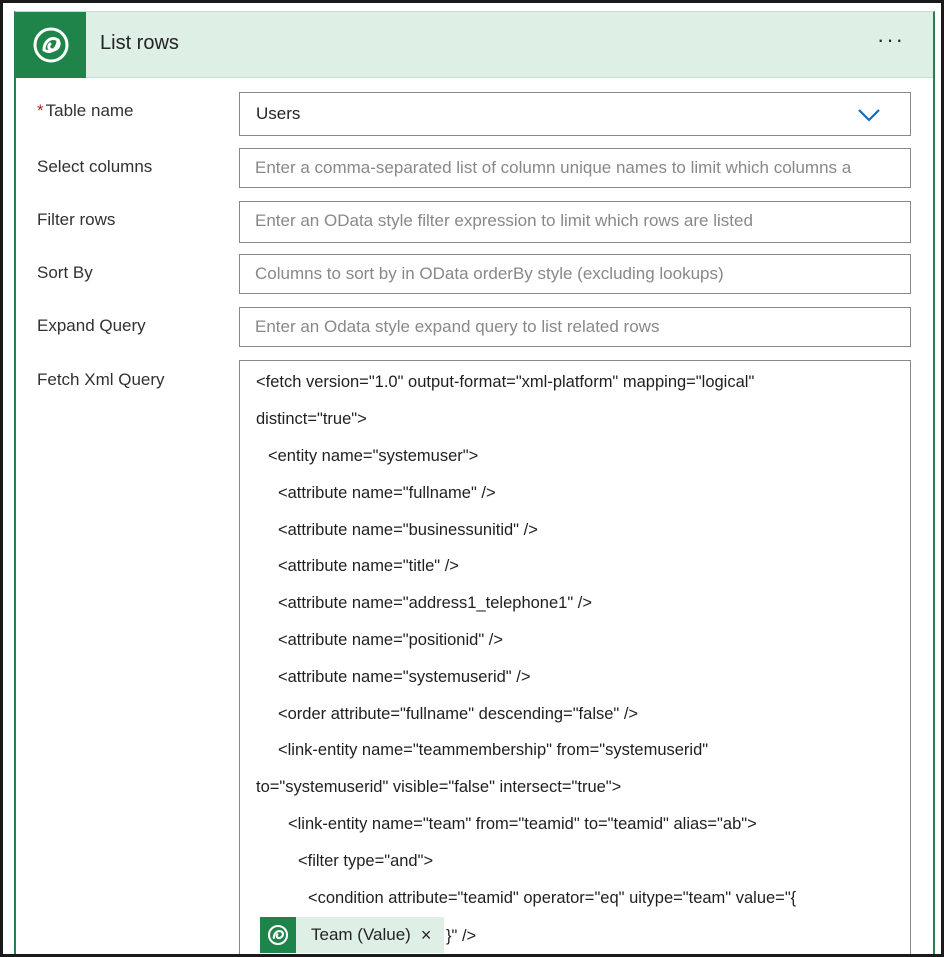 The image size is (944, 957). What do you see at coordinates (373, 456) in the screenshot?
I see `xml-line: <entity name="systemuser">` at bounding box center [373, 456].